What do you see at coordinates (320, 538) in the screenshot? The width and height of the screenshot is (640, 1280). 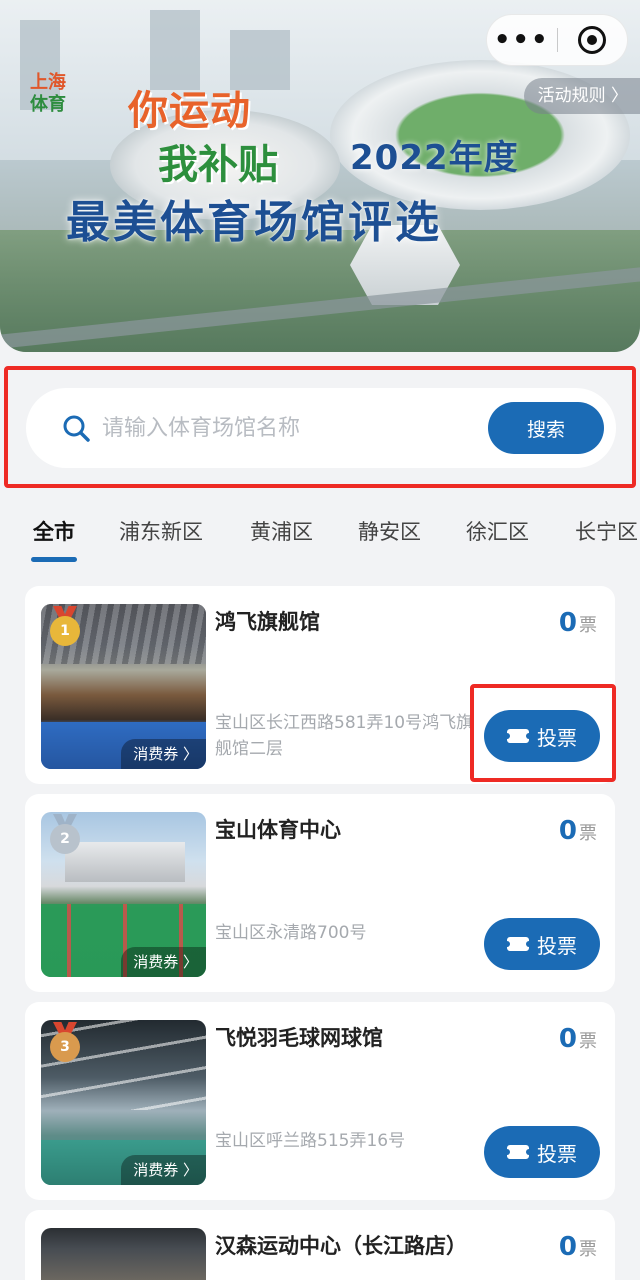 I see `district-tabs: 全市 浦东新区 黄浦区 静安区 徐汇区 长宁区` at bounding box center [320, 538].